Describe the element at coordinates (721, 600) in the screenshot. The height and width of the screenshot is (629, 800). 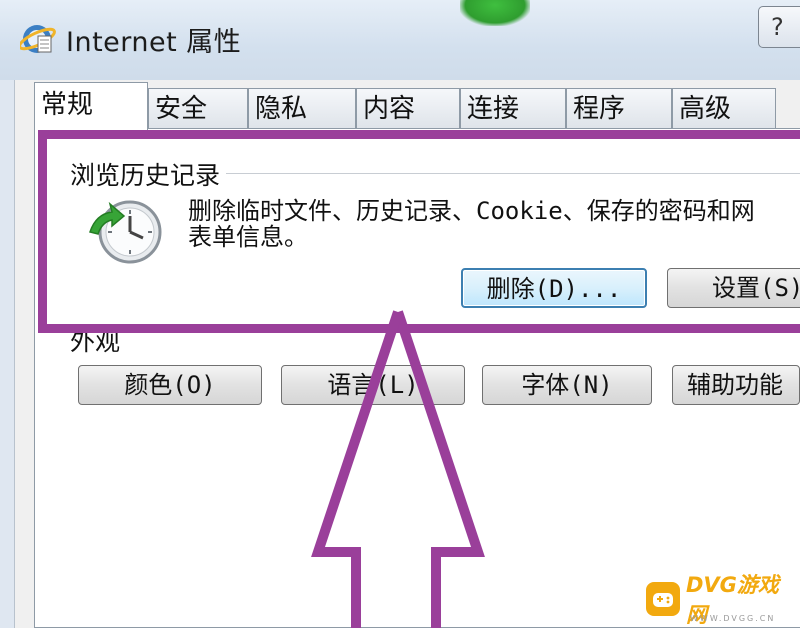
I see `watermark-logo: DVG游戏网` at that location.